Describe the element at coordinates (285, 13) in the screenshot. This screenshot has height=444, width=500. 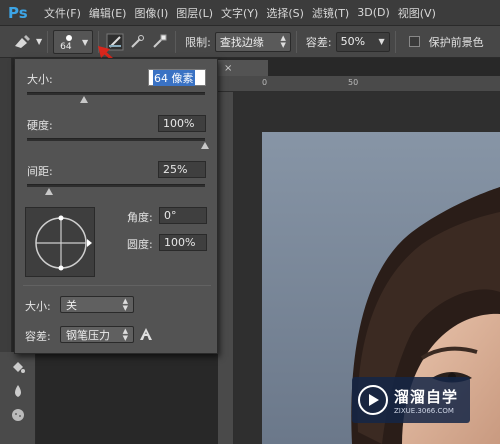
I see `menu-select: 选择(S)` at that location.